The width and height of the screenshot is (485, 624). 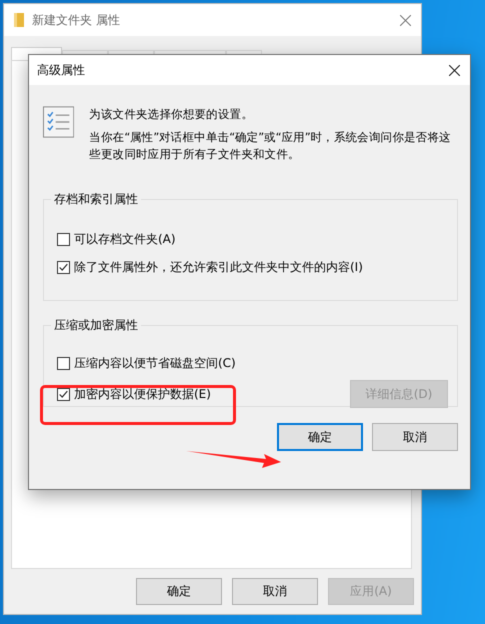 What do you see at coordinates (218, 267) in the screenshot?
I see `checkbox-label: 除了文件属性外，还允许索引此文件夹中文件的内容(I)` at bounding box center [218, 267].